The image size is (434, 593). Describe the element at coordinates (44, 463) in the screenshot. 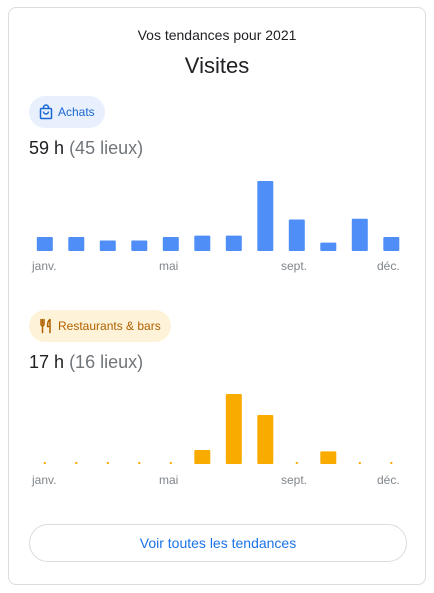

I see `empty-bar-marker-janv.` at that location.